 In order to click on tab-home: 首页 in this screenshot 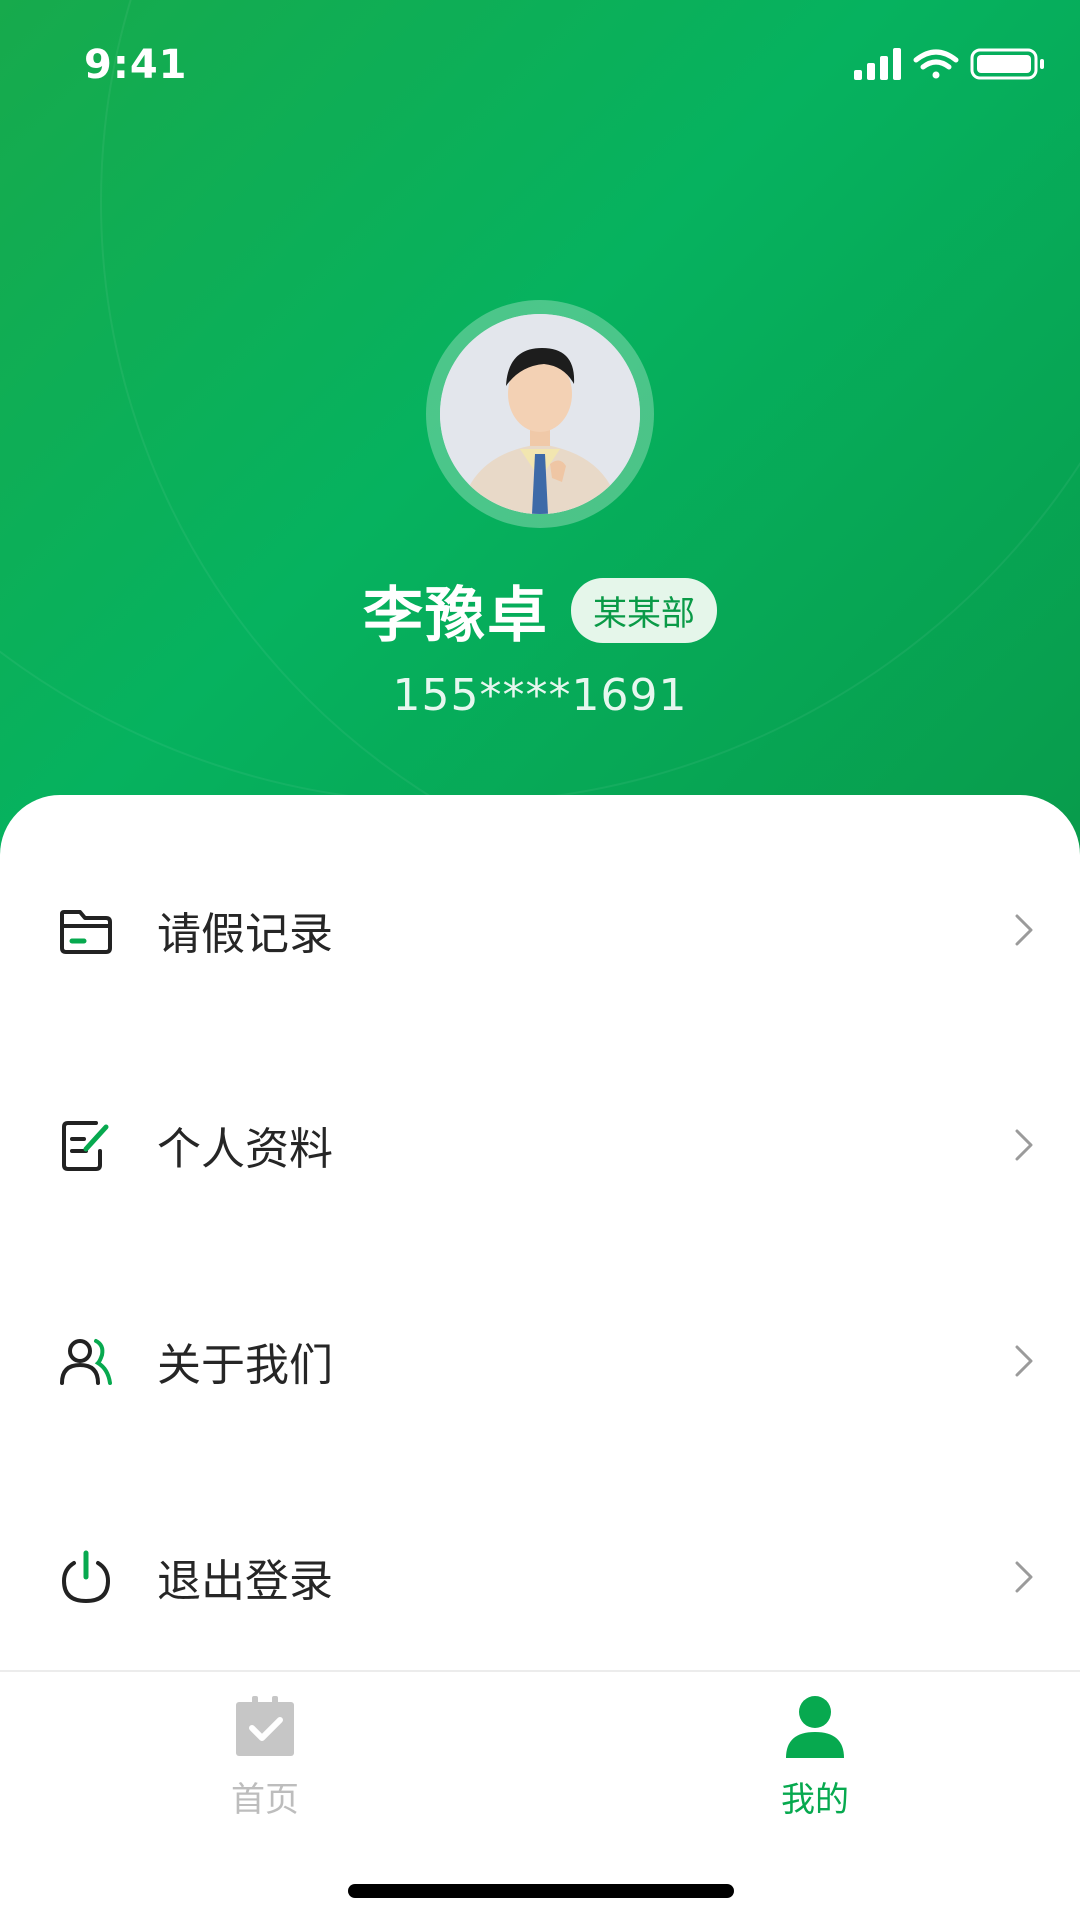, I will do `click(265, 1762)`.